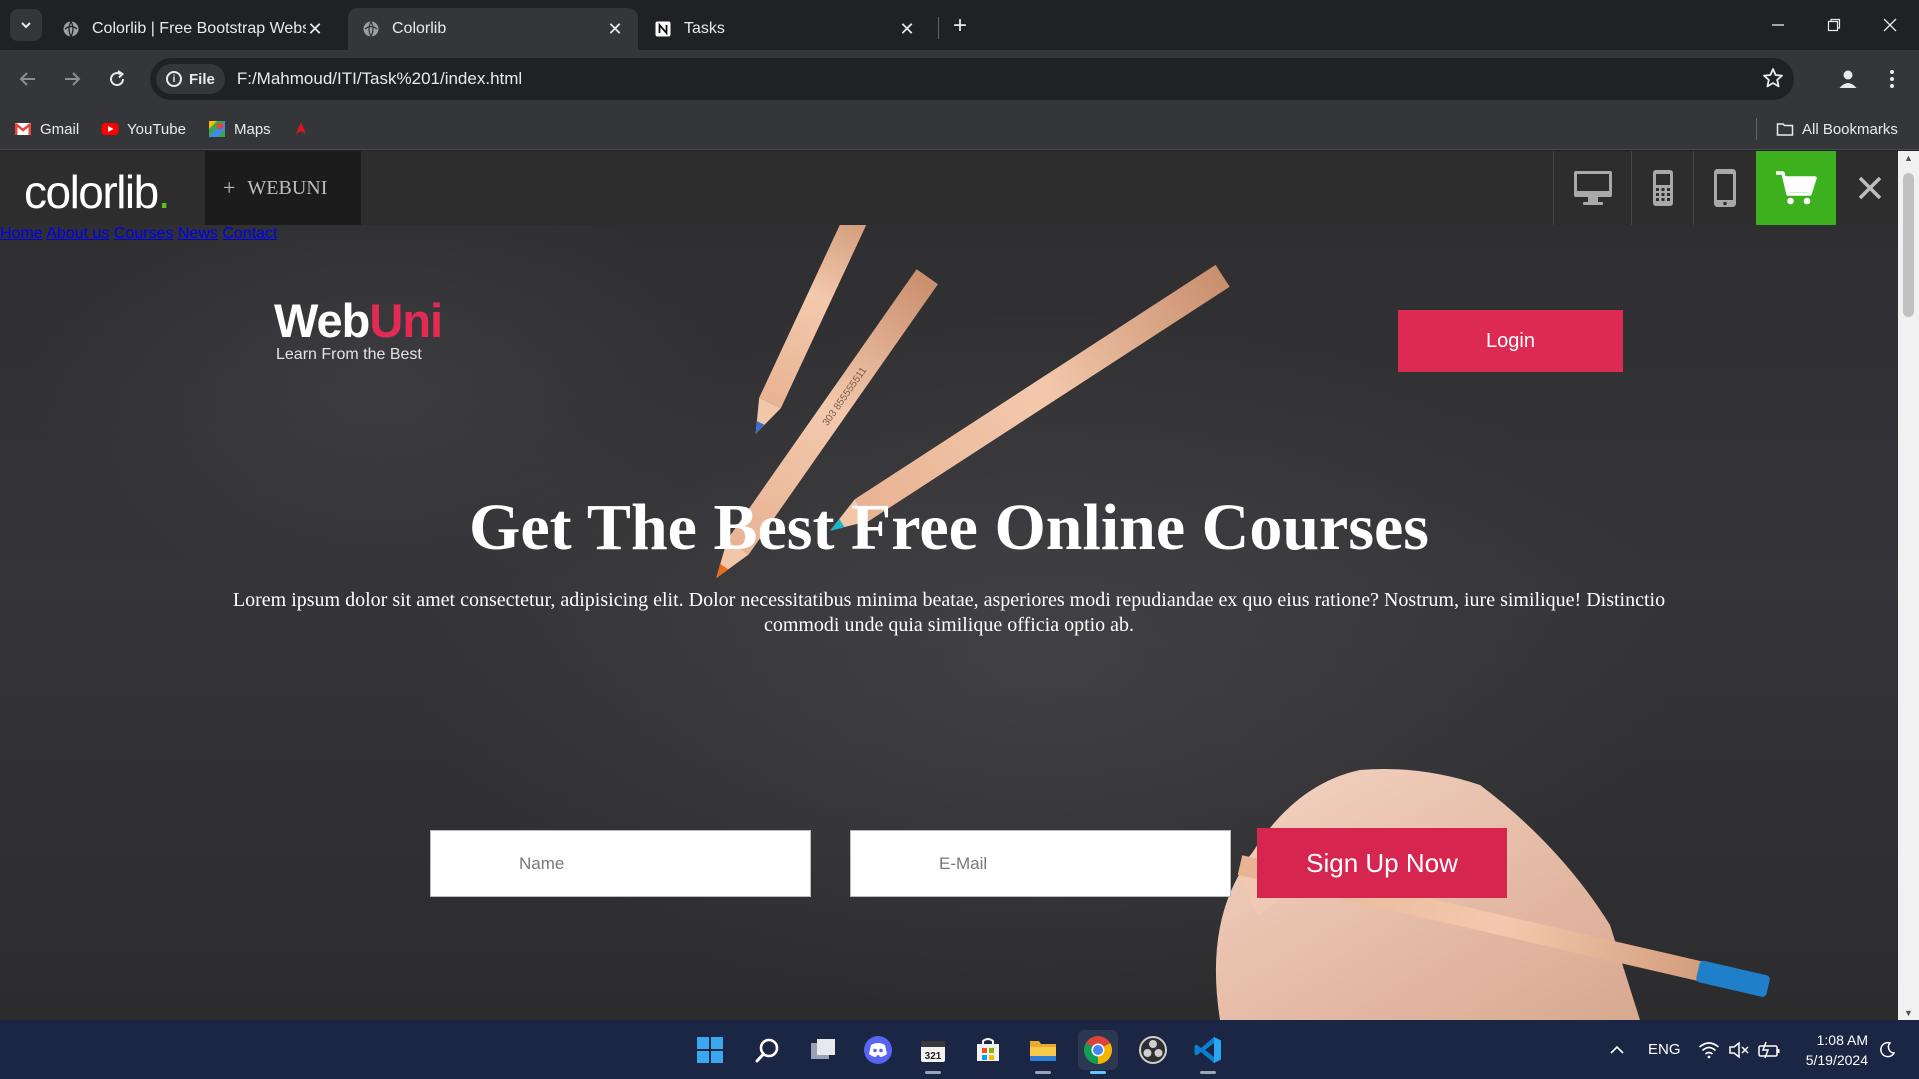 This screenshot has width=1919, height=1079. Describe the element at coordinates (1848, 79) in the screenshot. I see `profile-avatar-icon` at that location.